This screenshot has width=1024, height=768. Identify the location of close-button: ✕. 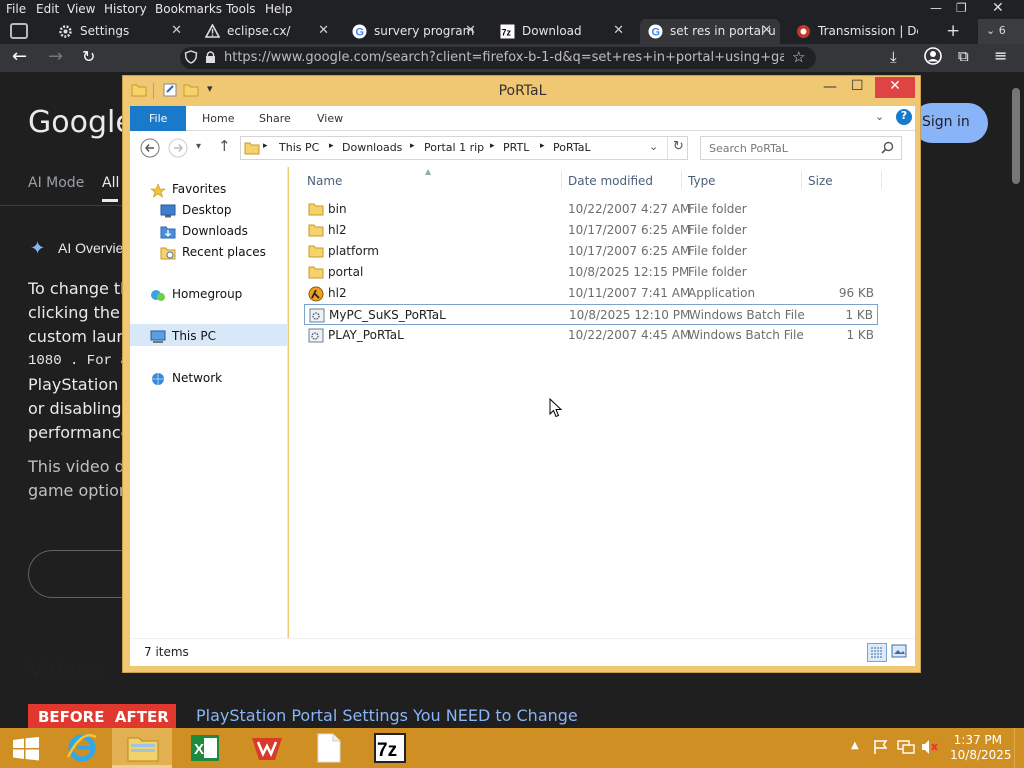
(895, 87).